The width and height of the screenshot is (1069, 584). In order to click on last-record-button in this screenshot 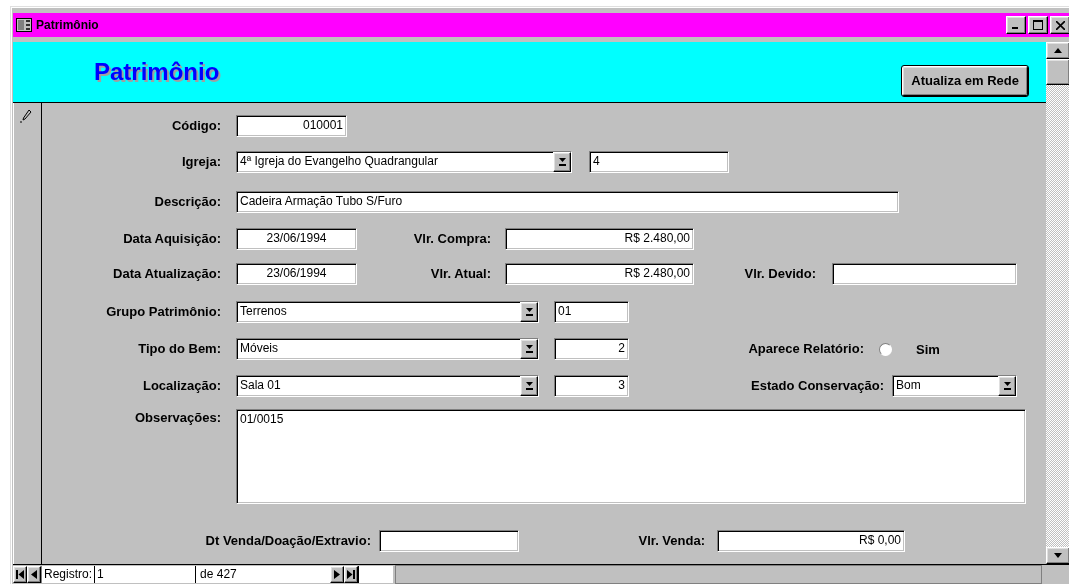, I will do `click(351, 574)`.